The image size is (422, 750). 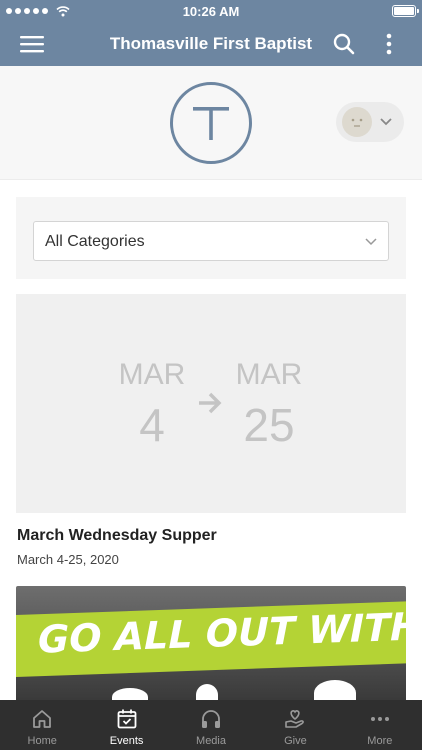 I want to click on tab-label: Home, so click(x=42, y=741).